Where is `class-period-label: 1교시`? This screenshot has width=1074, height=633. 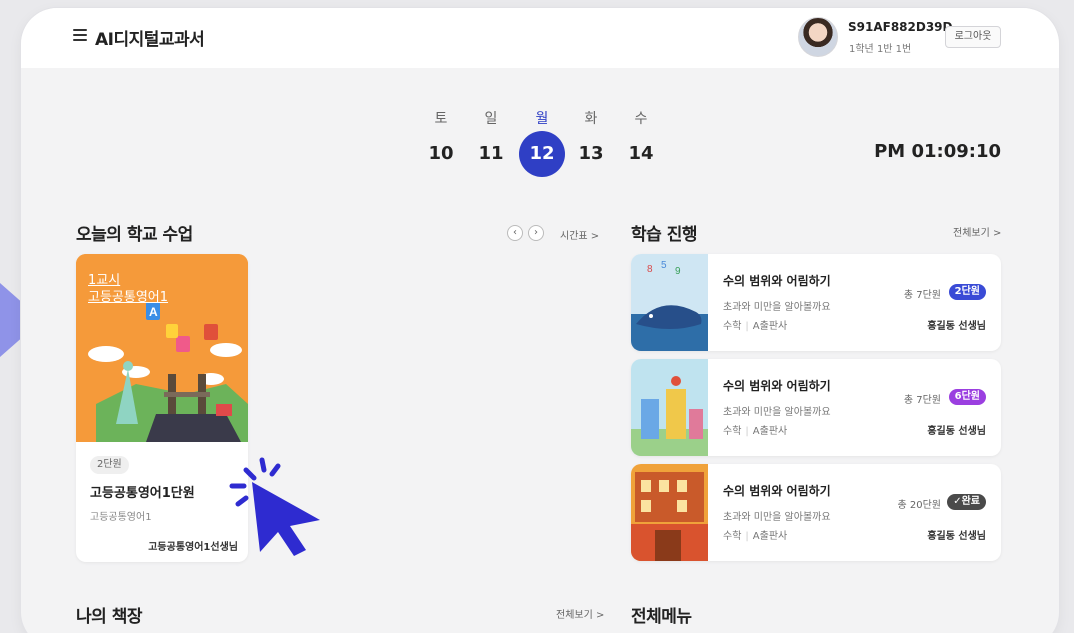 class-period-label: 1교시 is located at coordinates (128, 280).